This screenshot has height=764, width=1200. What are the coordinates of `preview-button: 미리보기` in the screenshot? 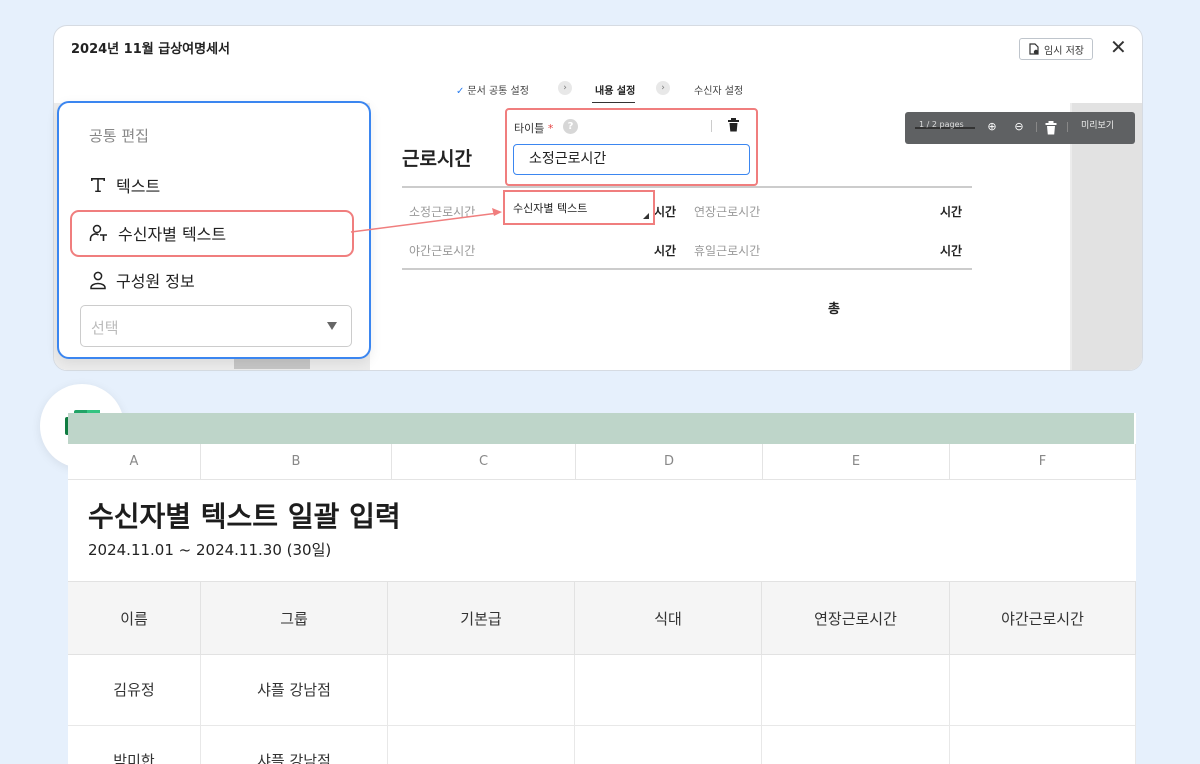 It's located at (1097, 124).